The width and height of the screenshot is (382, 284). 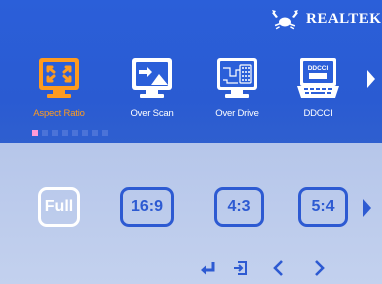 I want to click on brand-name: Realtek, so click(x=344, y=18).